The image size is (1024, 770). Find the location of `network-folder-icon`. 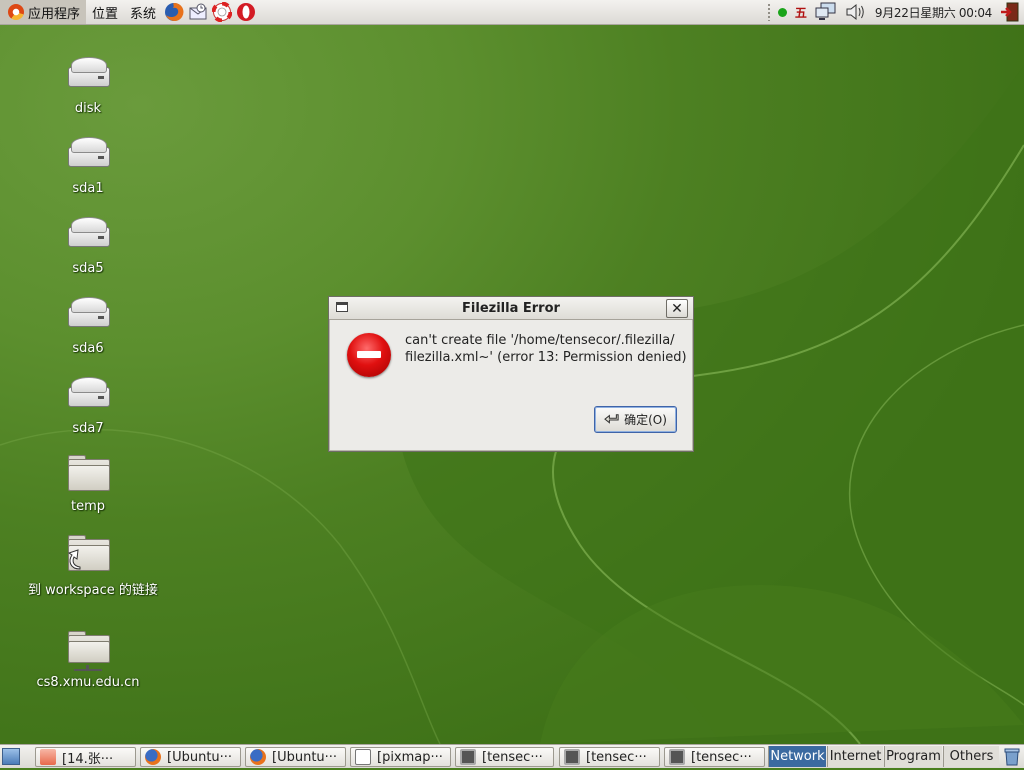

network-folder-icon is located at coordinates (88, 650).